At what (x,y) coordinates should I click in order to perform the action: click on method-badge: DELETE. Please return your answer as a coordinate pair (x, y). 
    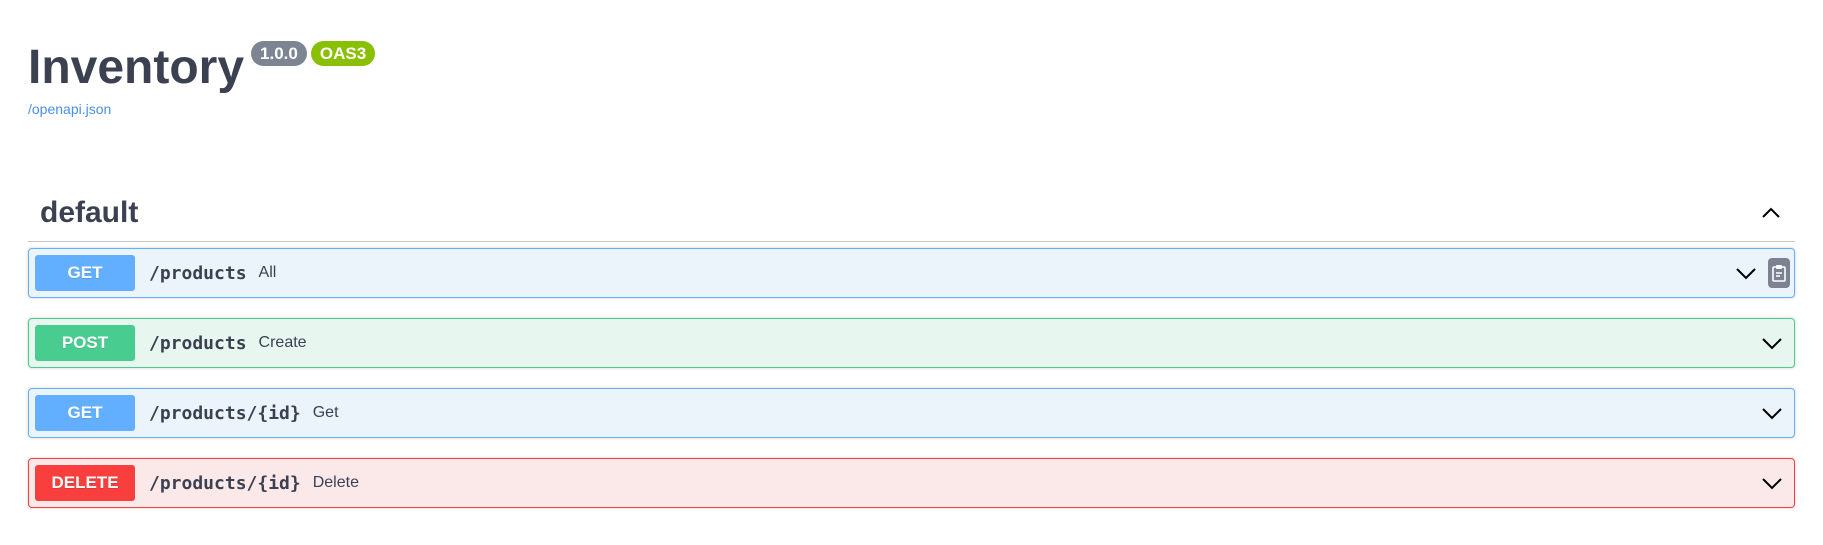
    Looking at the image, I should click on (85, 483).